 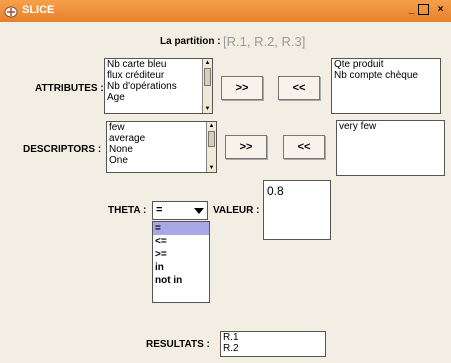 I want to click on chevron-down-icon, so click(x=199, y=211).